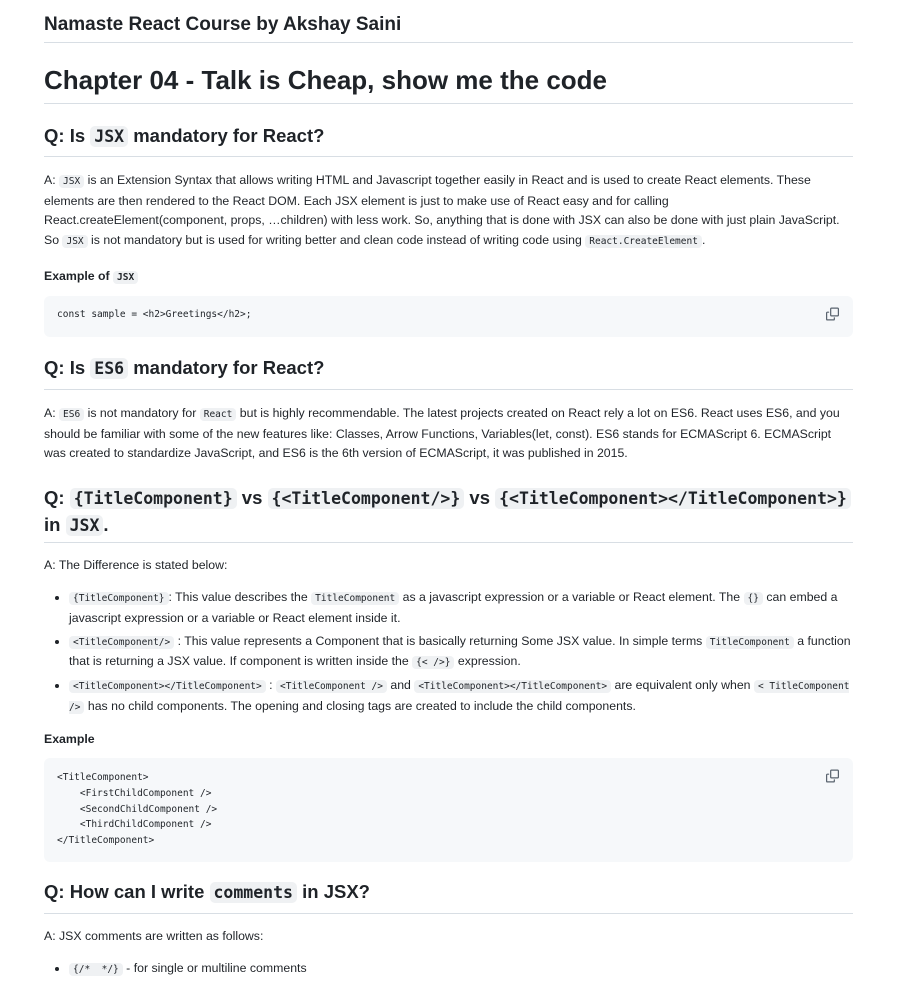 The width and height of the screenshot is (897, 990). What do you see at coordinates (703, 239) in the screenshot?
I see `answer-text: .` at bounding box center [703, 239].